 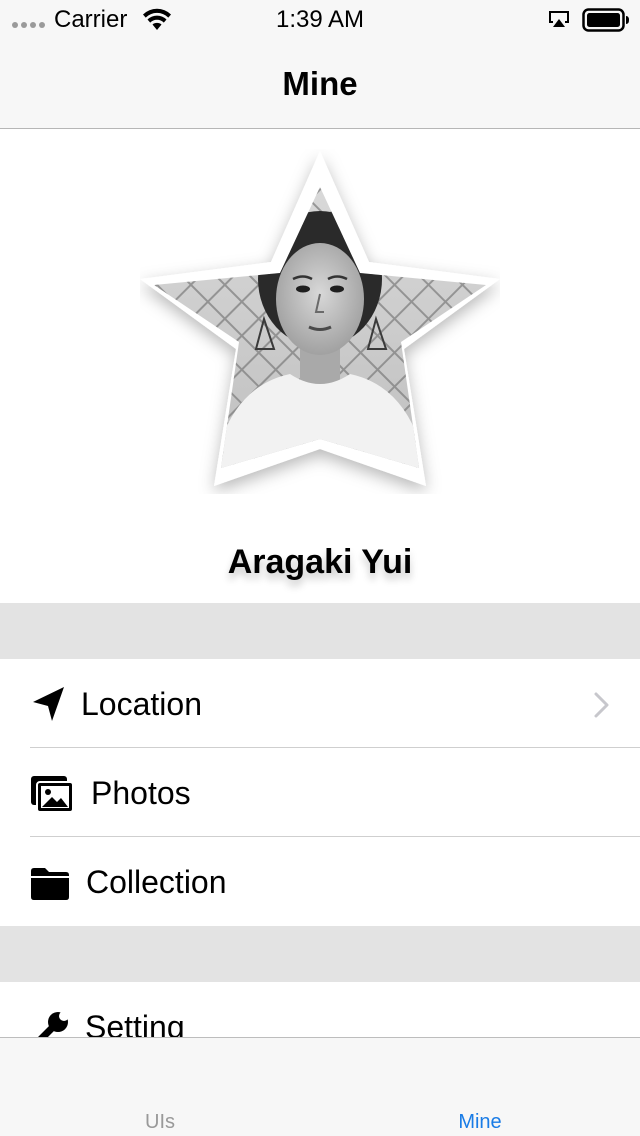 I want to click on menu-item-setting: Setting, so click(x=320, y=1012).